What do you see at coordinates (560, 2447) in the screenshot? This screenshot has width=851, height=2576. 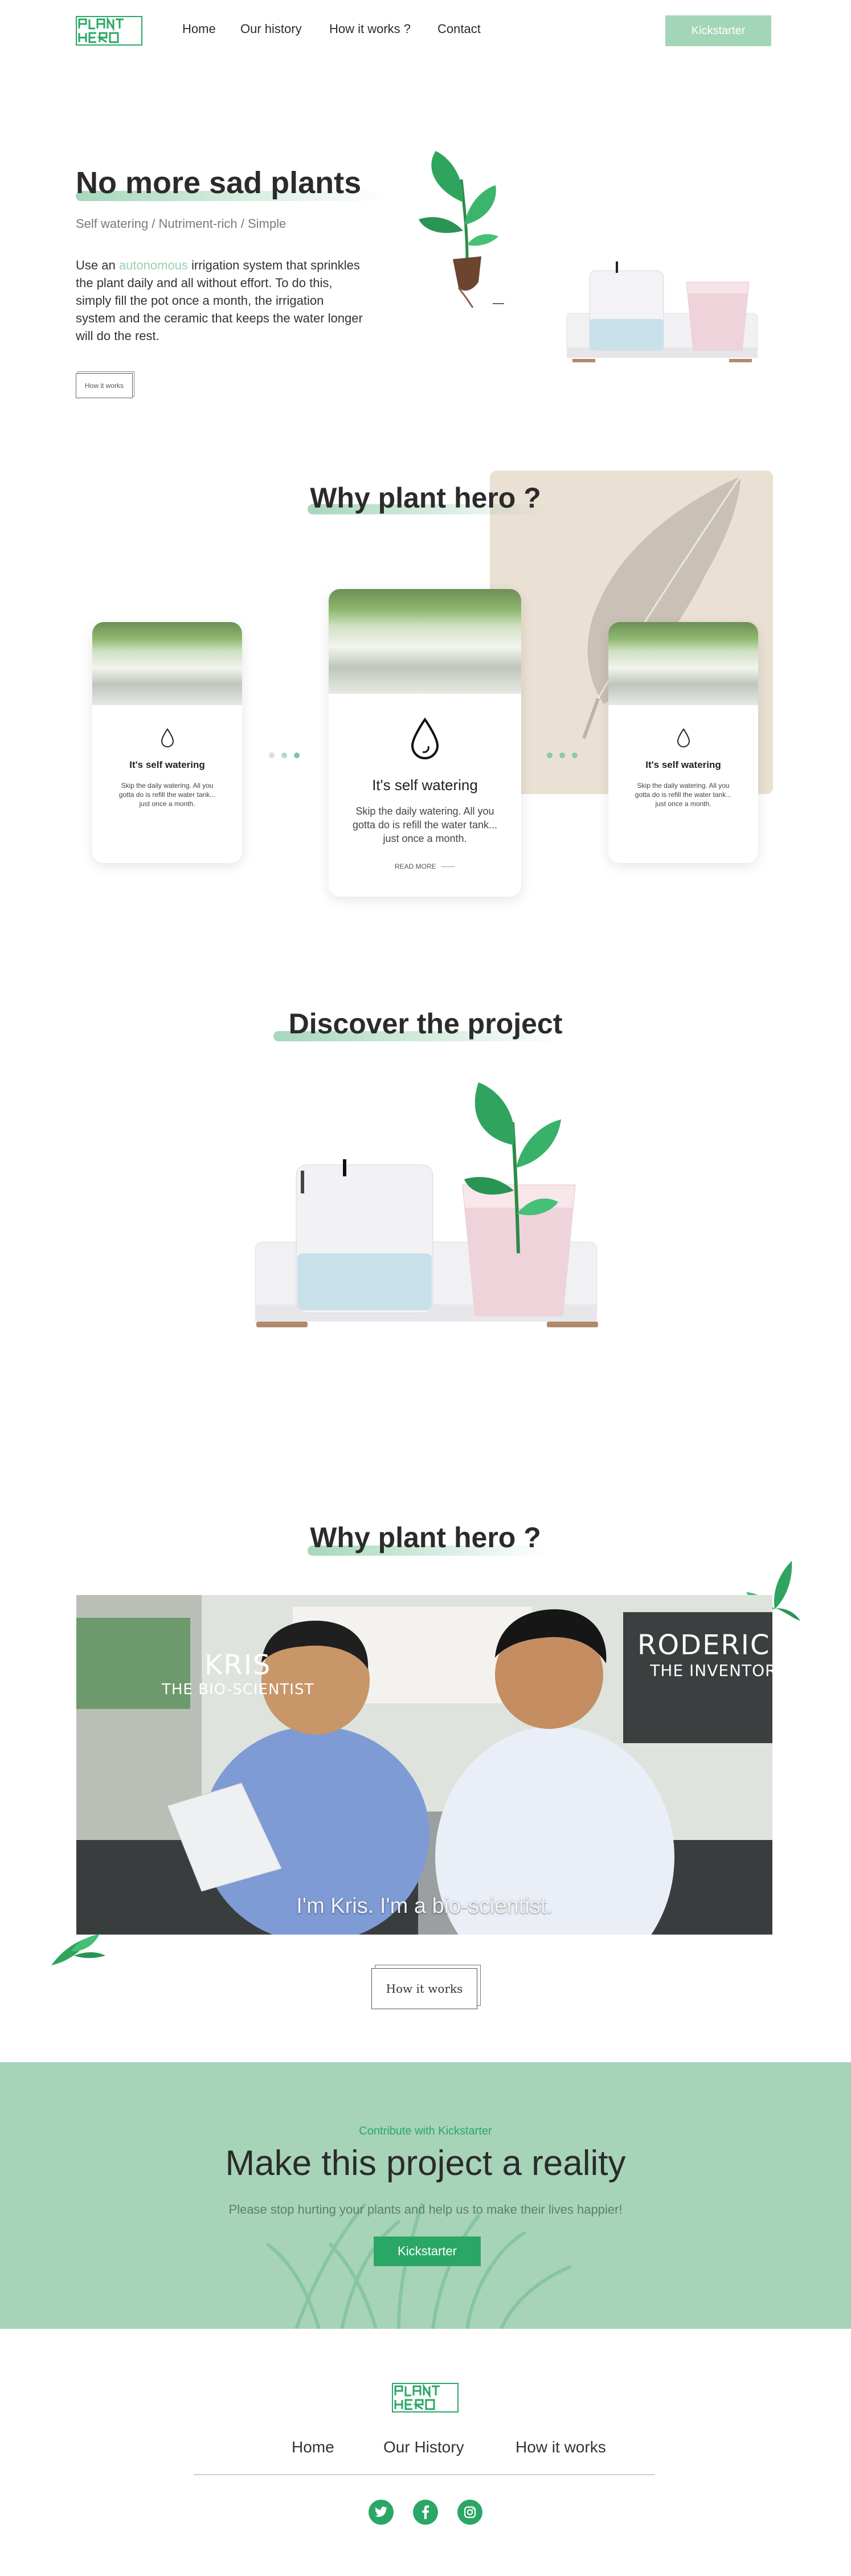 I see `footer-link-how-it-works: How it works` at bounding box center [560, 2447].